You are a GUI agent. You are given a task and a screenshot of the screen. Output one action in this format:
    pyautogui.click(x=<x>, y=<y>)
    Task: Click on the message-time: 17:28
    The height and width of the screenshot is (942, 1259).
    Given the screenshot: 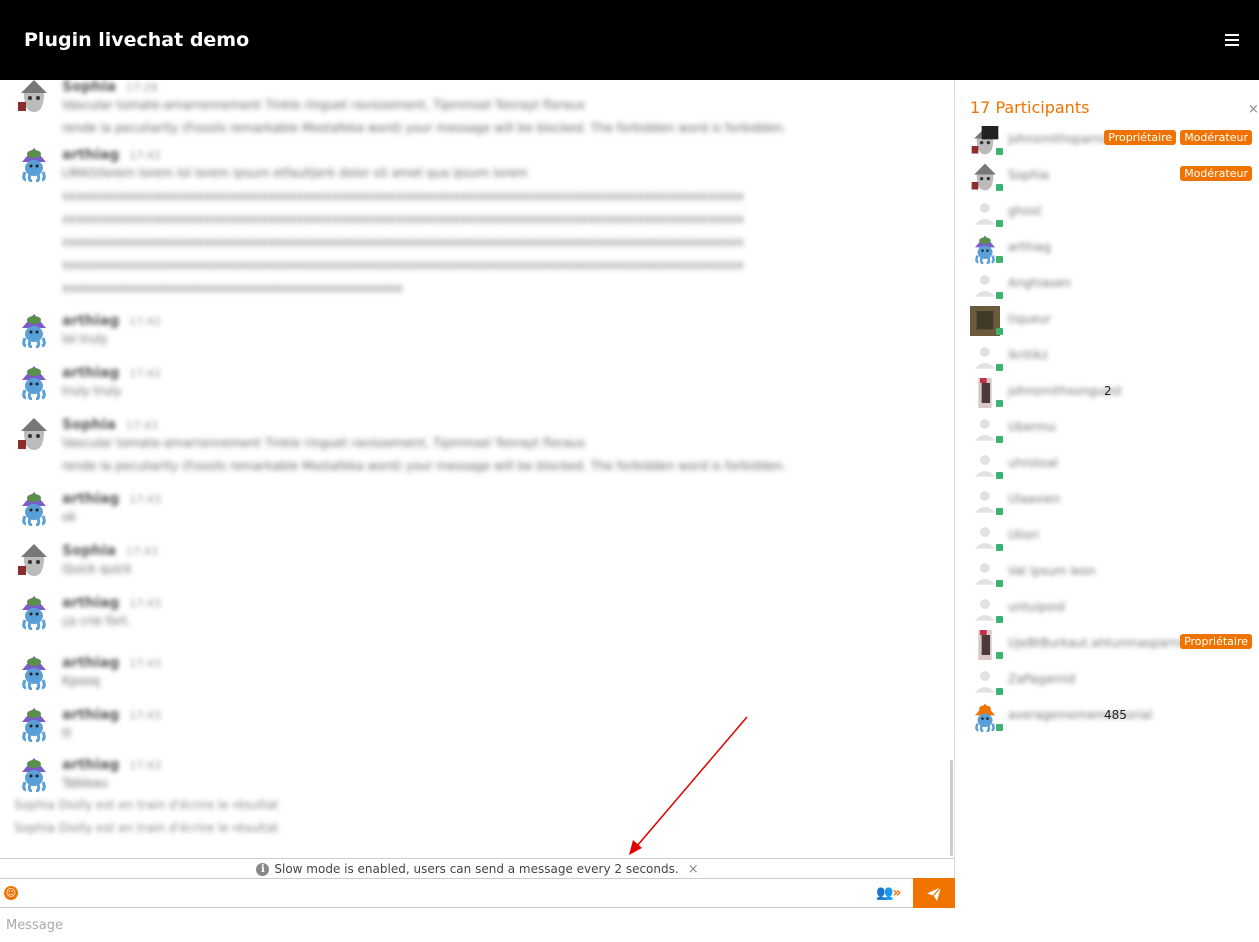 What is the action you would take?
    pyautogui.click(x=141, y=87)
    